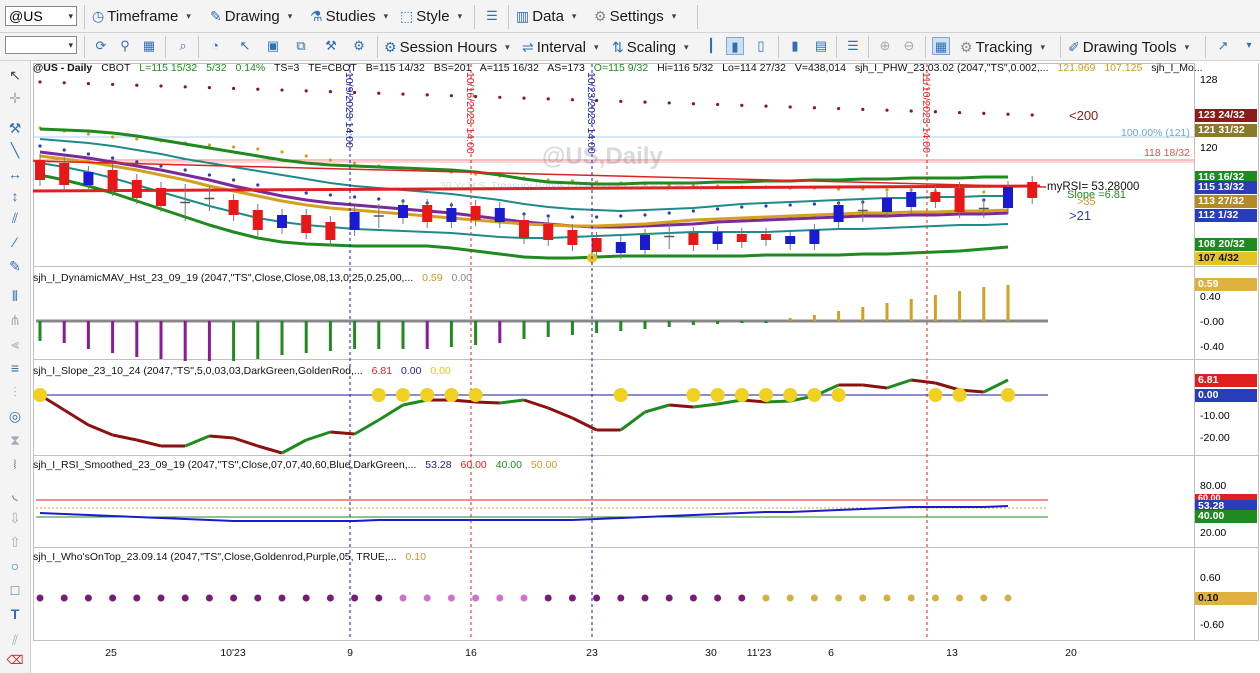 This screenshot has width=1260, height=673. What do you see at coordinates (15, 296) in the screenshot?
I see `gann-icon: ⦀` at bounding box center [15, 296].